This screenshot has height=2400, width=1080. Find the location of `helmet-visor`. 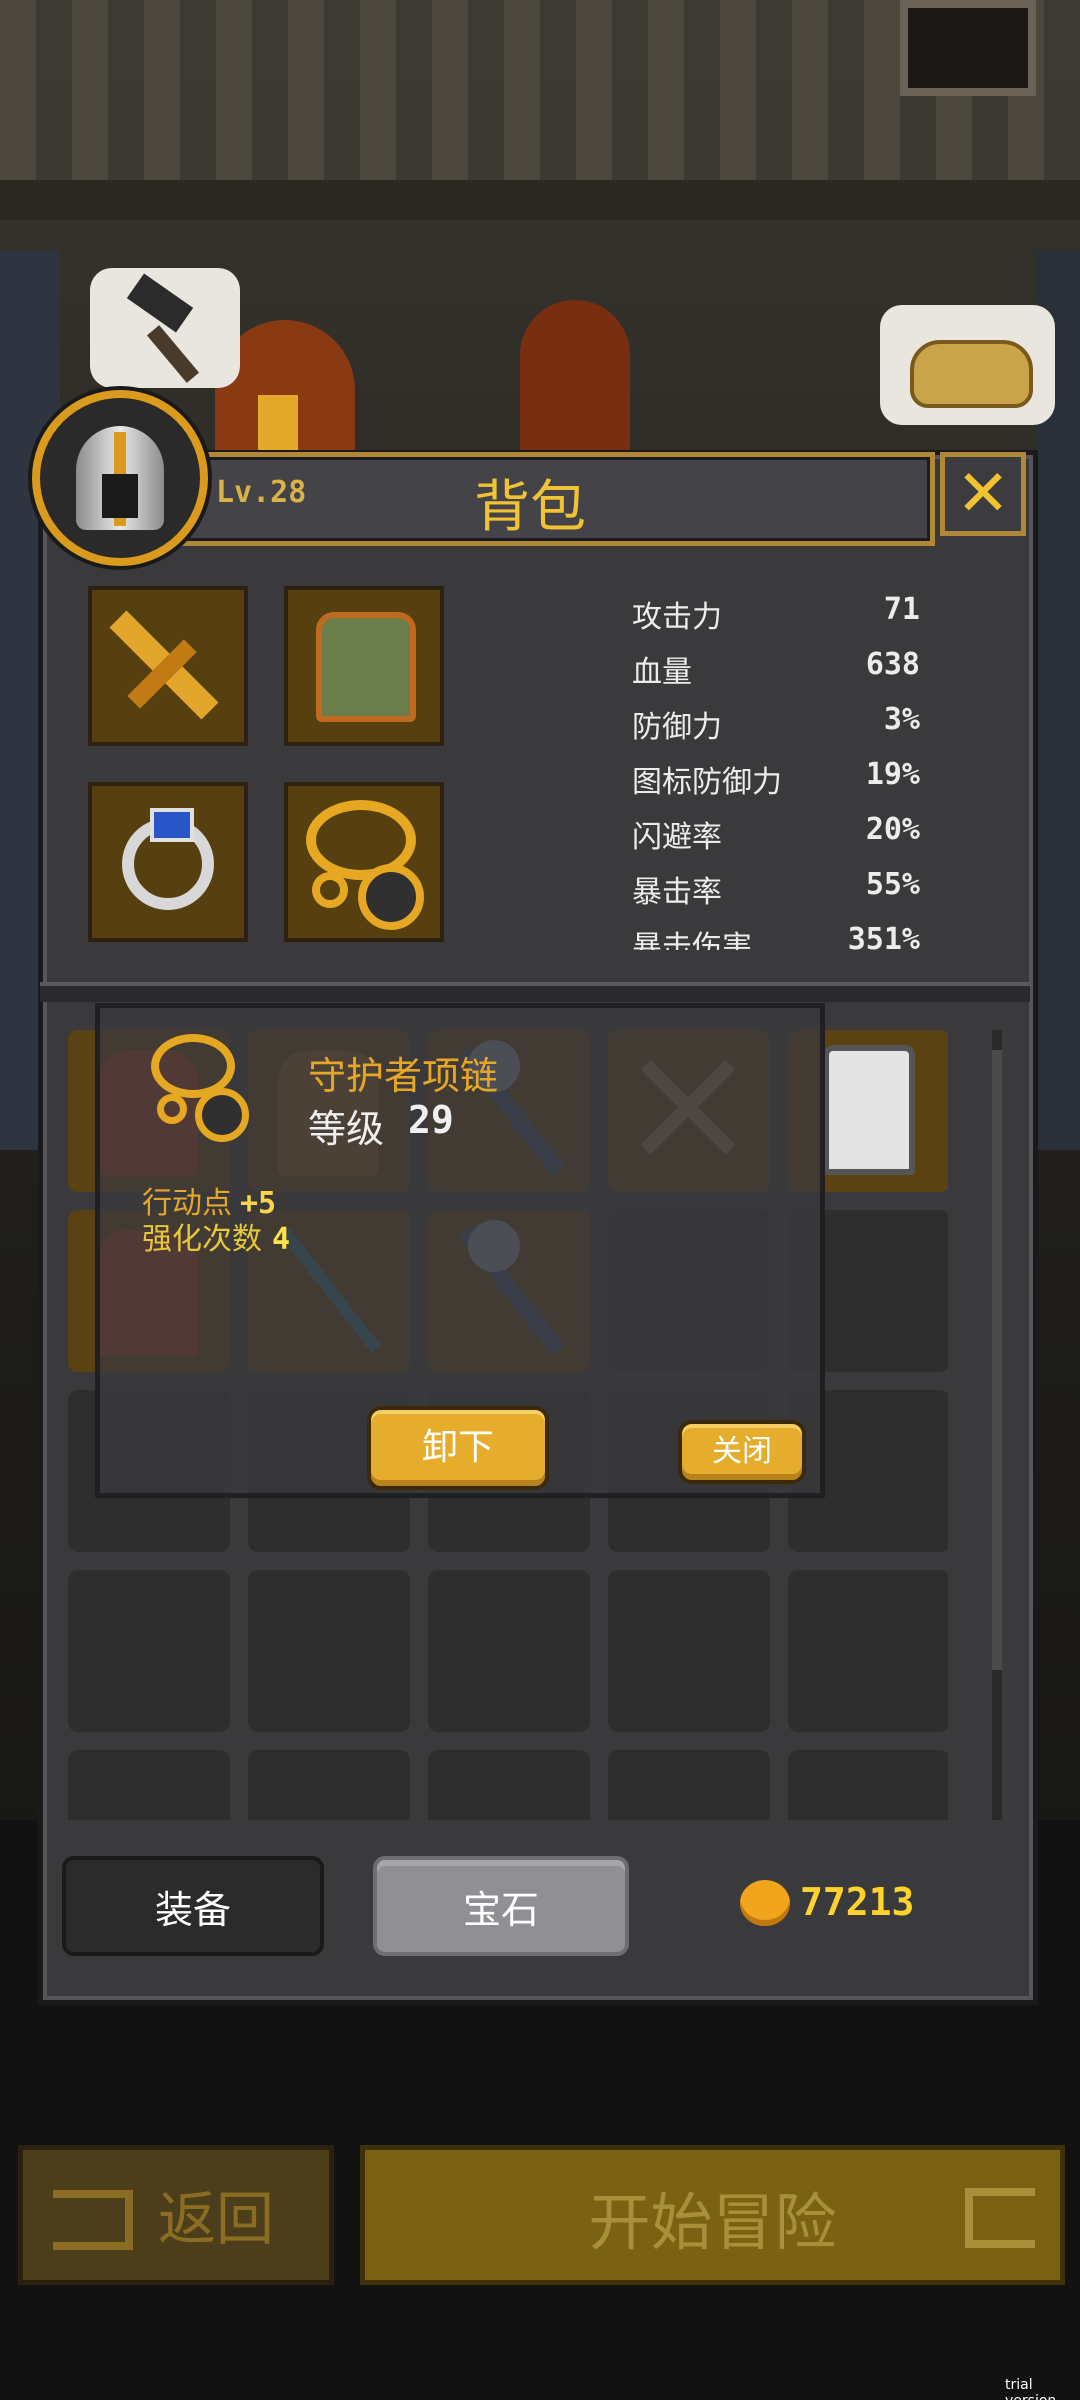

helmet-visor is located at coordinates (120, 496).